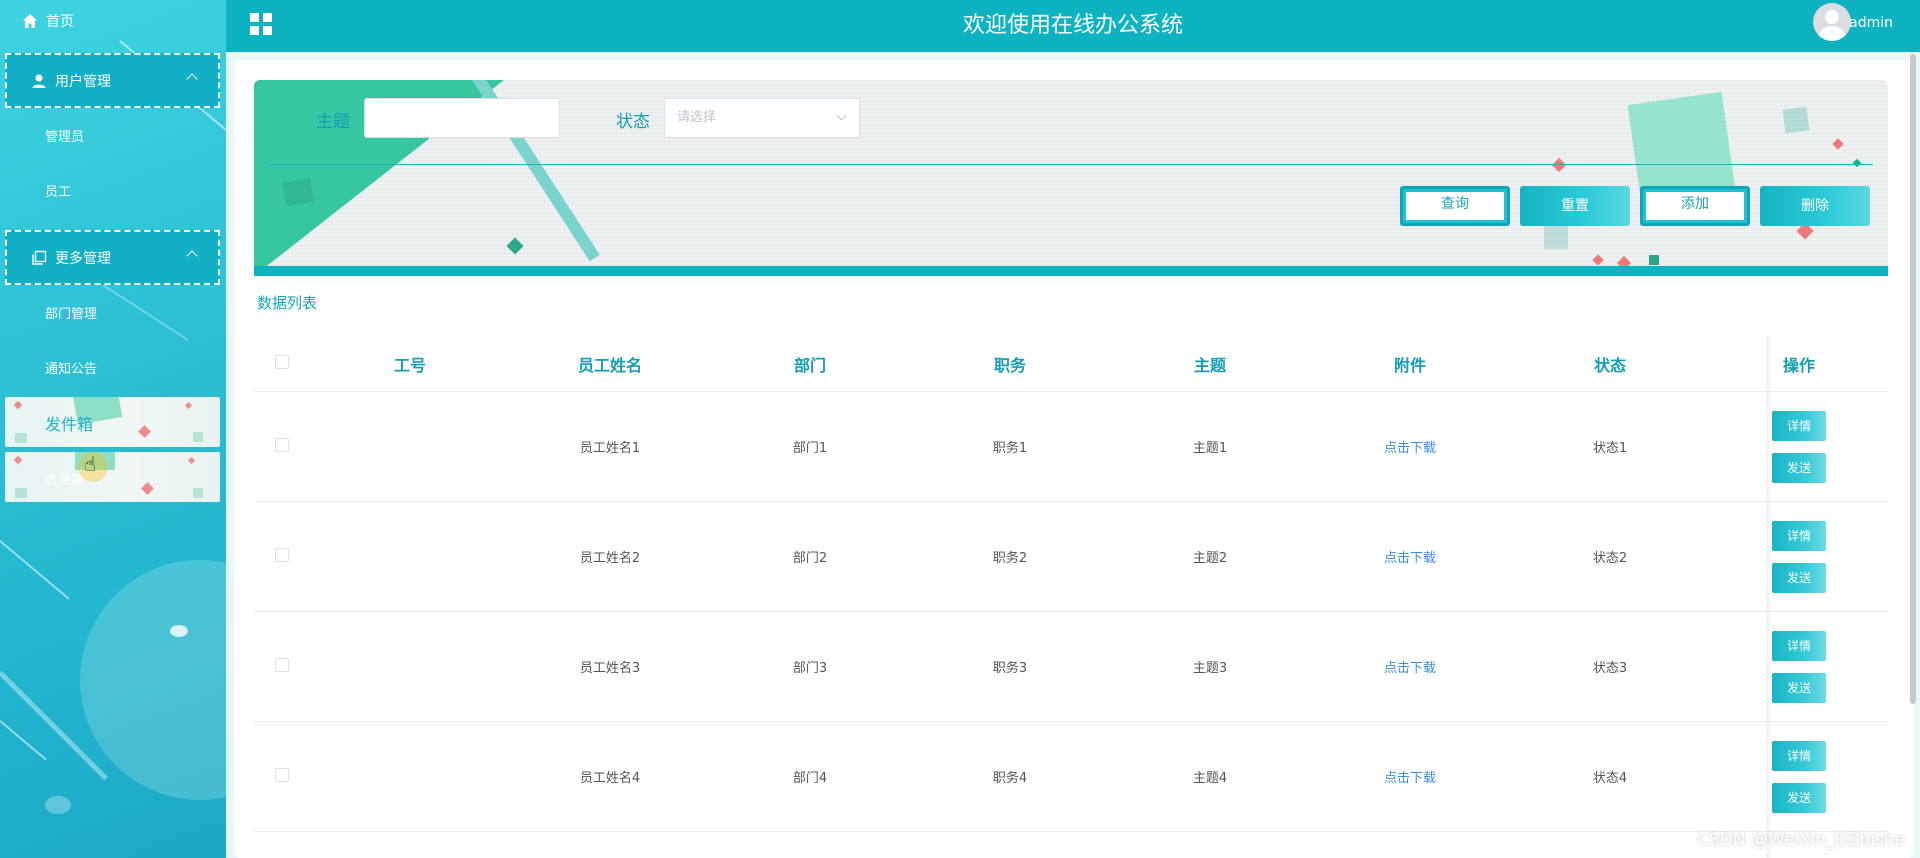 The image size is (1920, 858). What do you see at coordinates (633, 122) in the screenshot?
I see `status-label: 状态` at bounding box center [633, 122].